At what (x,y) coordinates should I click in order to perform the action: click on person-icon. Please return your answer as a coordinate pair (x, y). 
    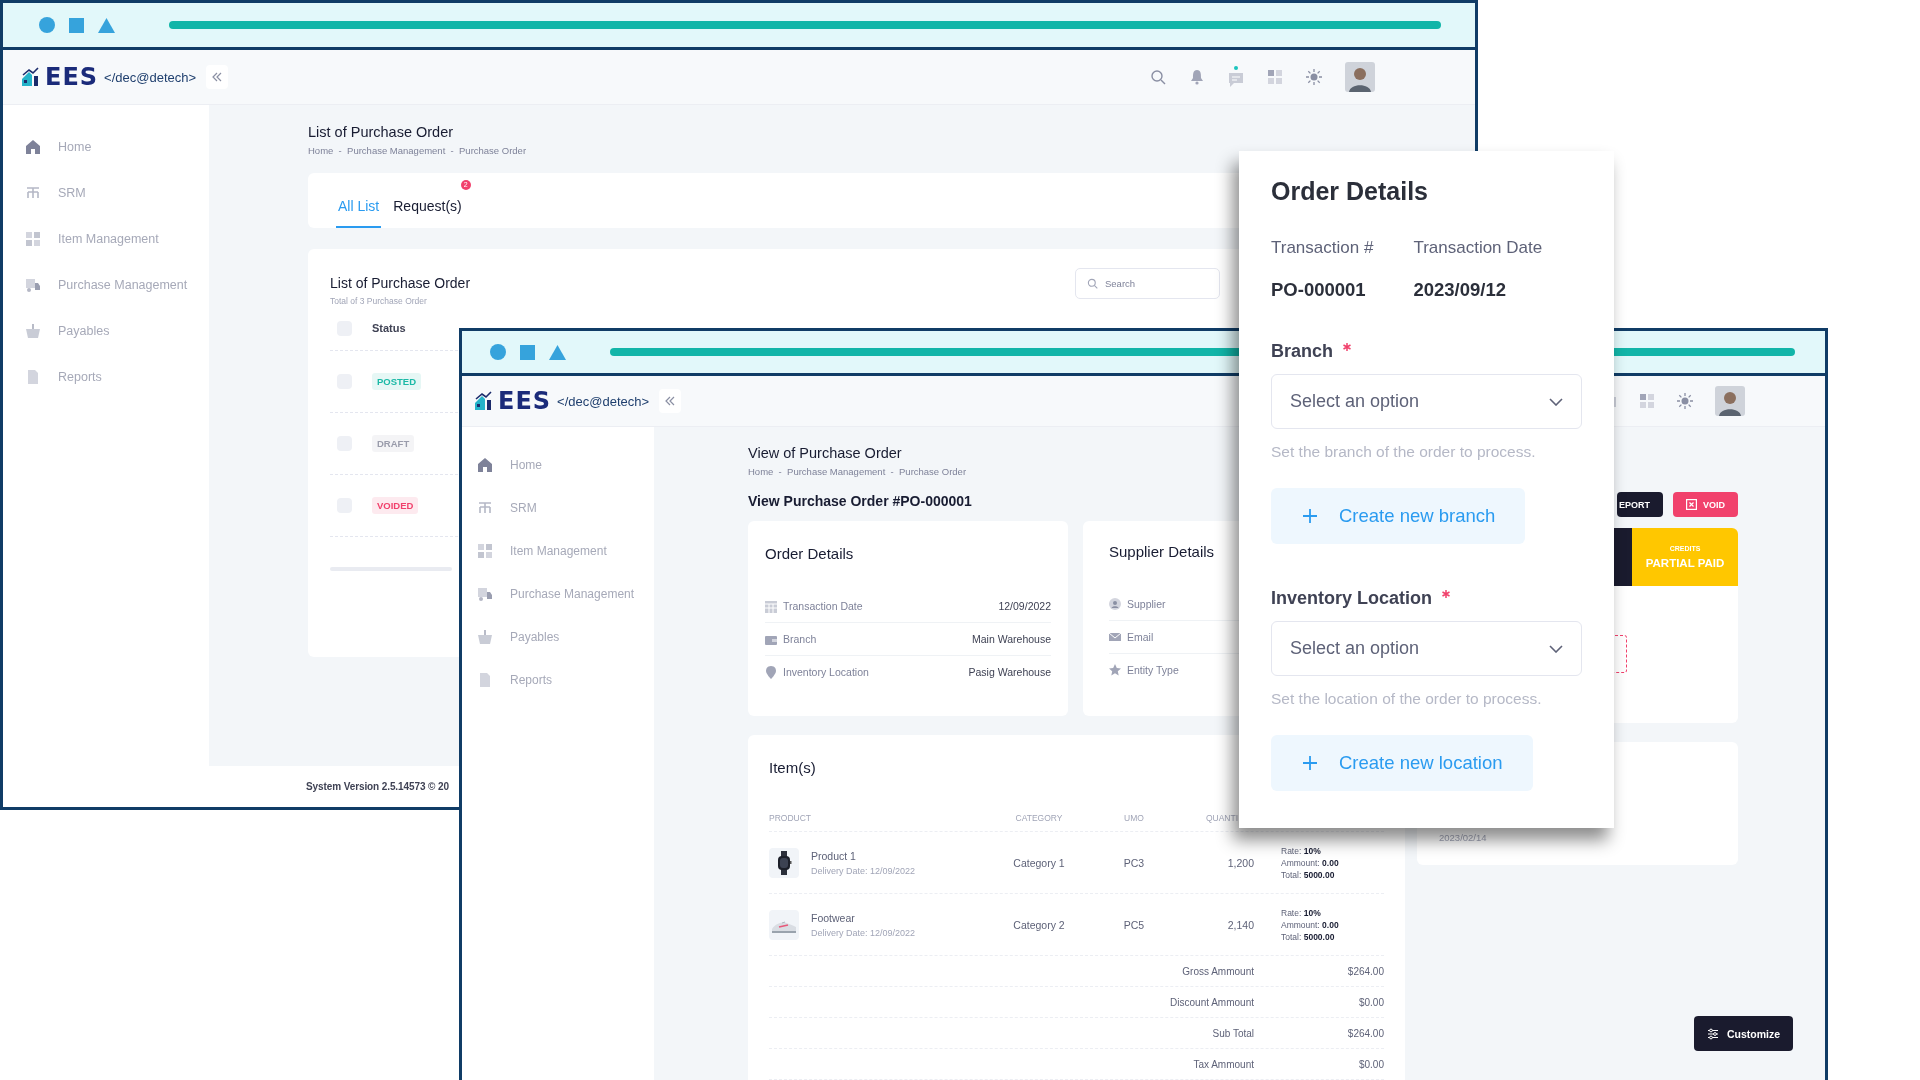
    Looking at the image, I should click on (1115, 604).